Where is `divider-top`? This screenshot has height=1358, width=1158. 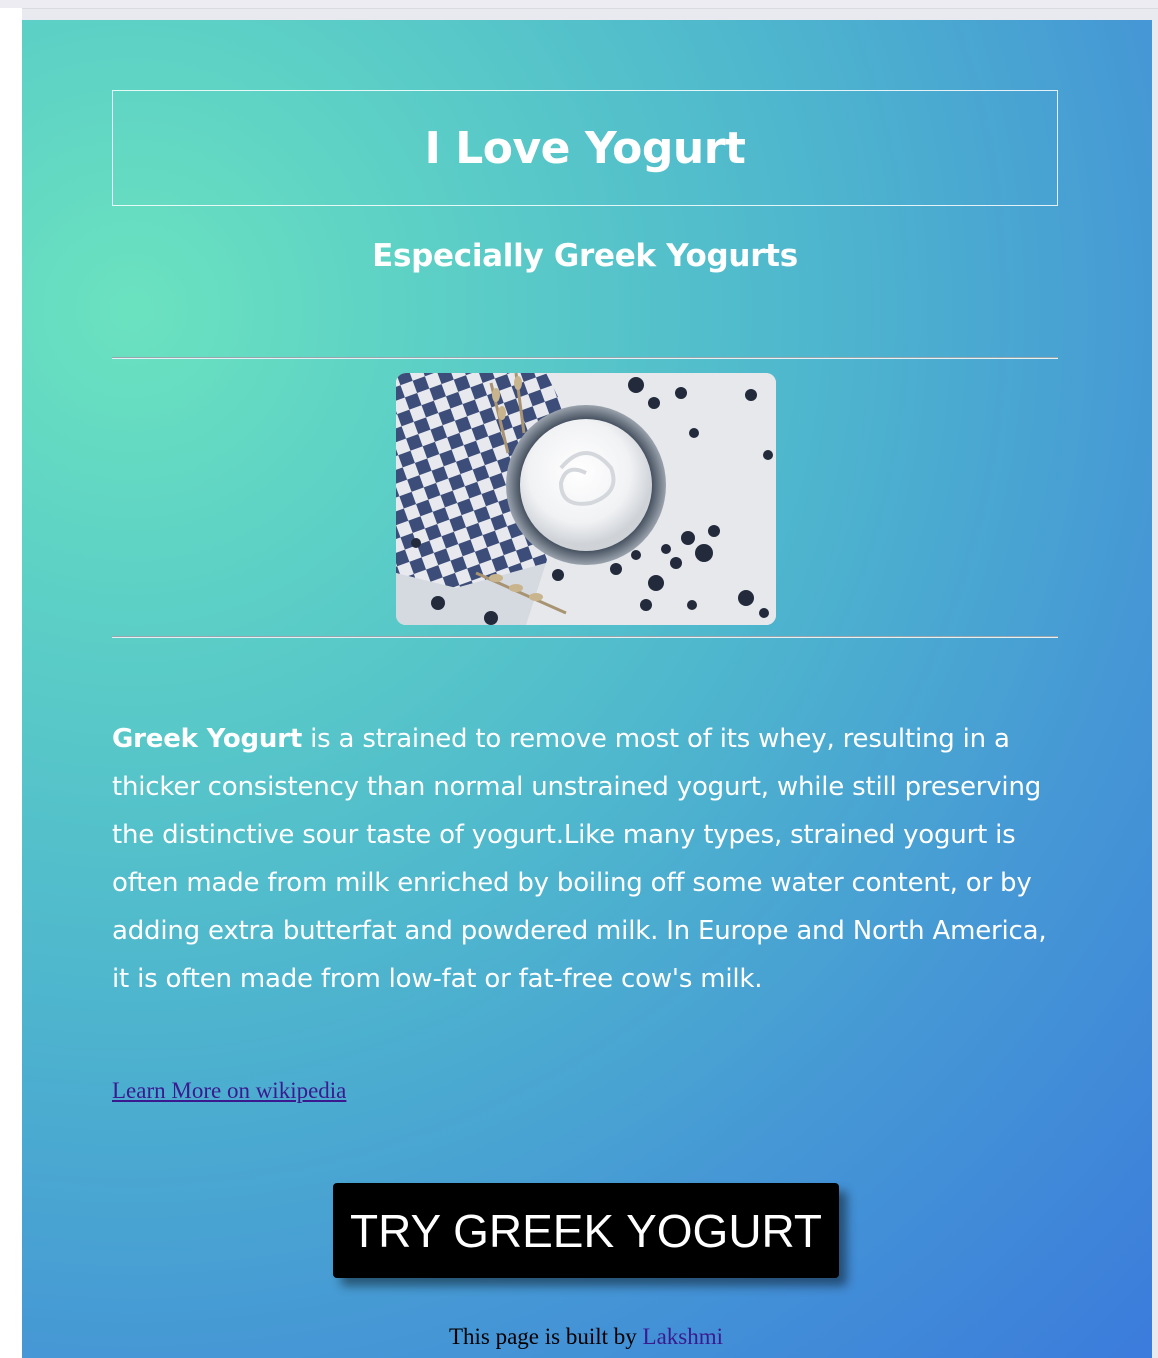 divider-top is located at coordinates (585, 358).